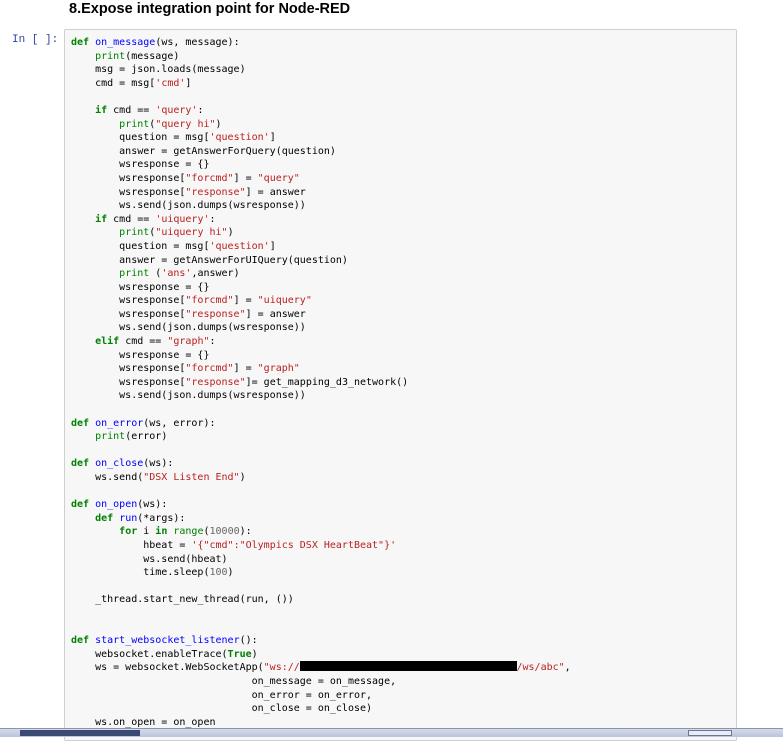  Describe the element at coordinates (408, 666) in the screenshot. I see `redacted-text` at that location.